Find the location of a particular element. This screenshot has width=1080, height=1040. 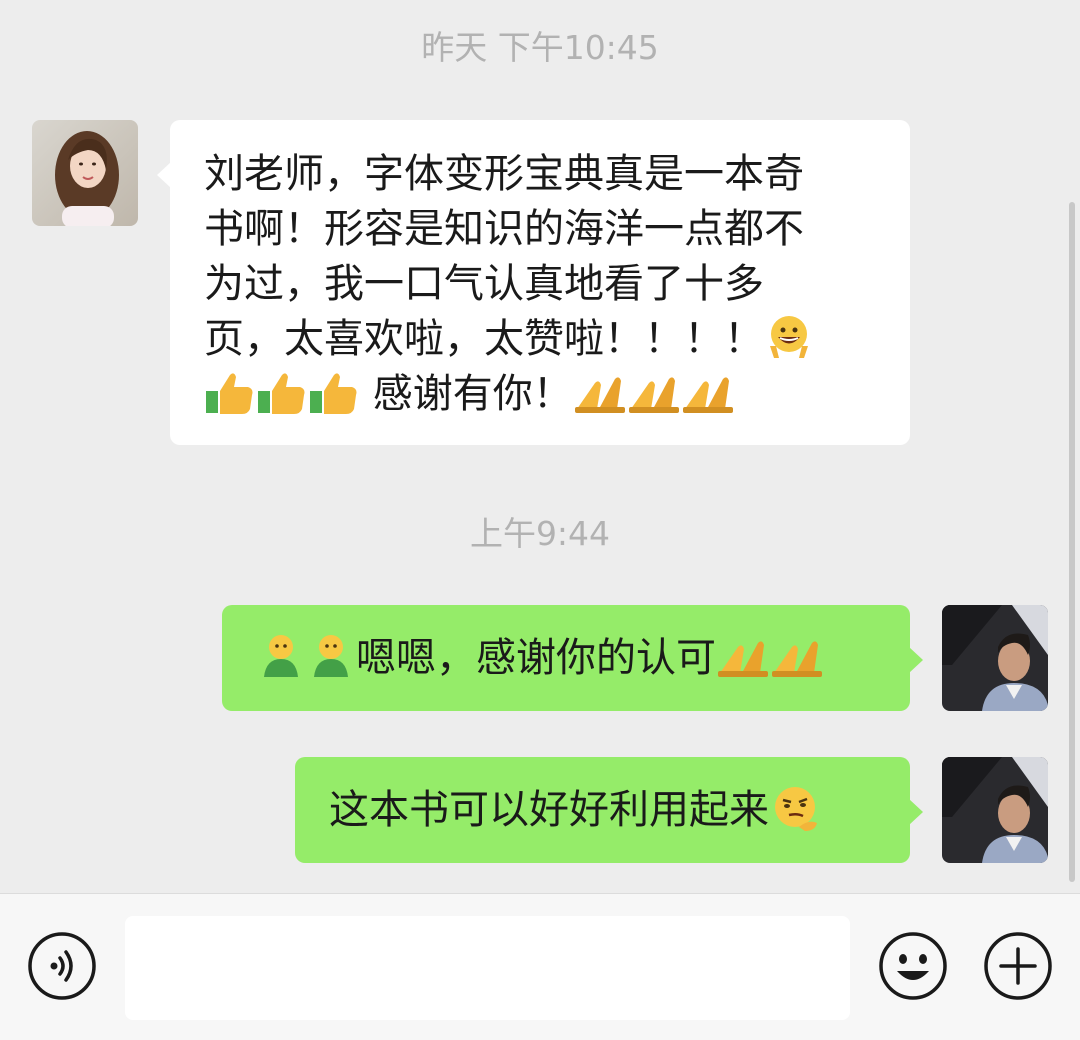

grin-peace-emoji is located at coordinates (789, 337).